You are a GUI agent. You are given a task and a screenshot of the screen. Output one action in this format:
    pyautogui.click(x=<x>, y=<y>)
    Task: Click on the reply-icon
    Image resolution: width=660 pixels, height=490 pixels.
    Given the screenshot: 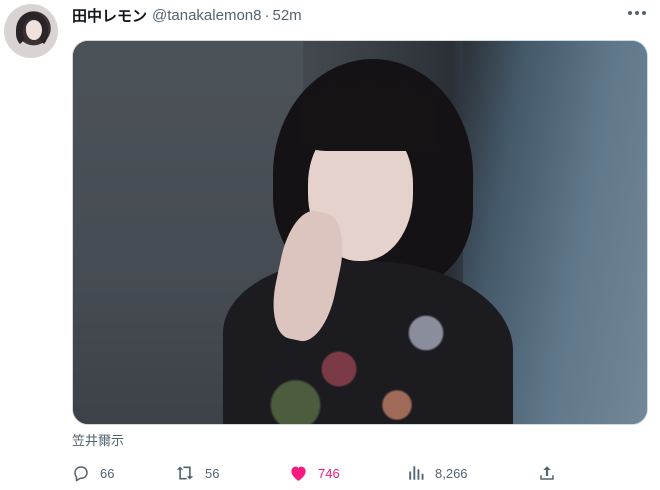 What is the action you would take?
    pyautogui.click(x=81, y=474)
    